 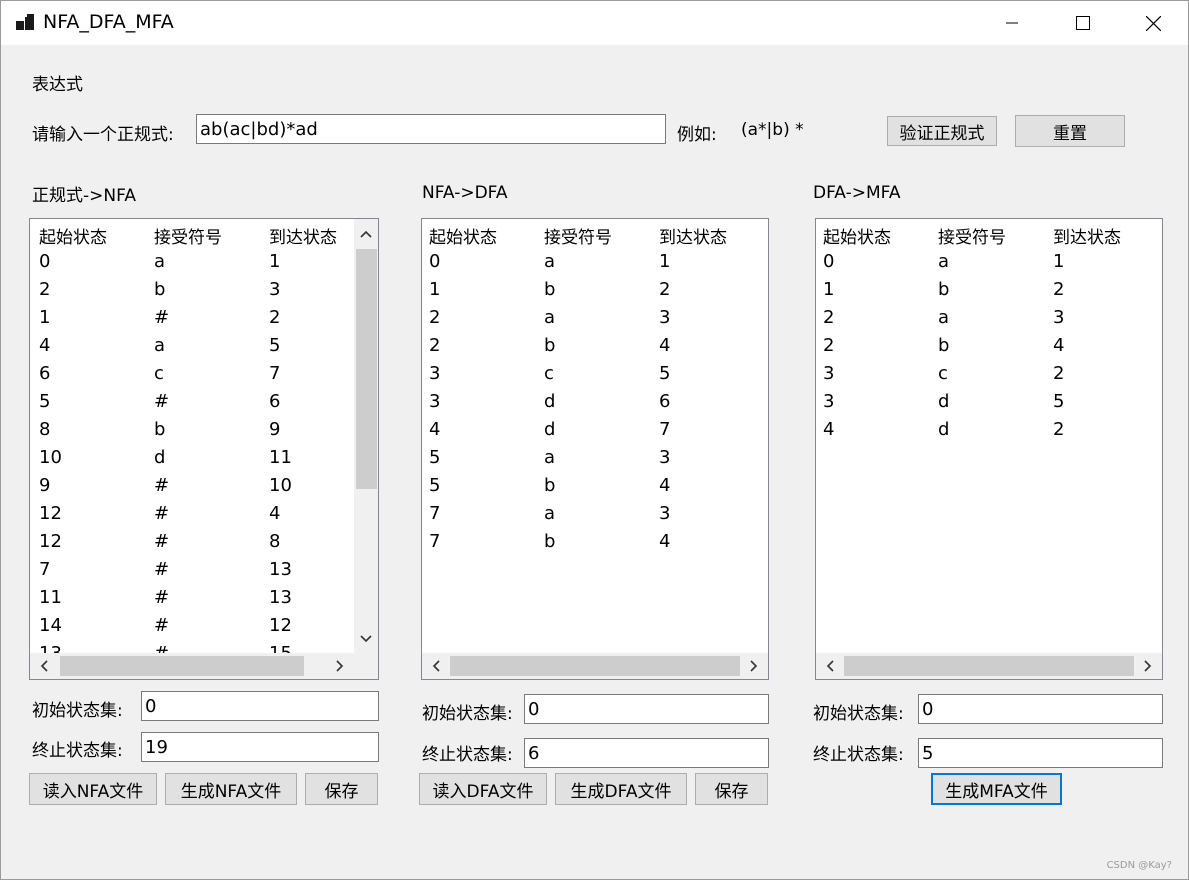 What do you see at coordinates (595, 405) in the screenshot?
I see `list-item: 3 d 6` at bounding box center [595, 405].